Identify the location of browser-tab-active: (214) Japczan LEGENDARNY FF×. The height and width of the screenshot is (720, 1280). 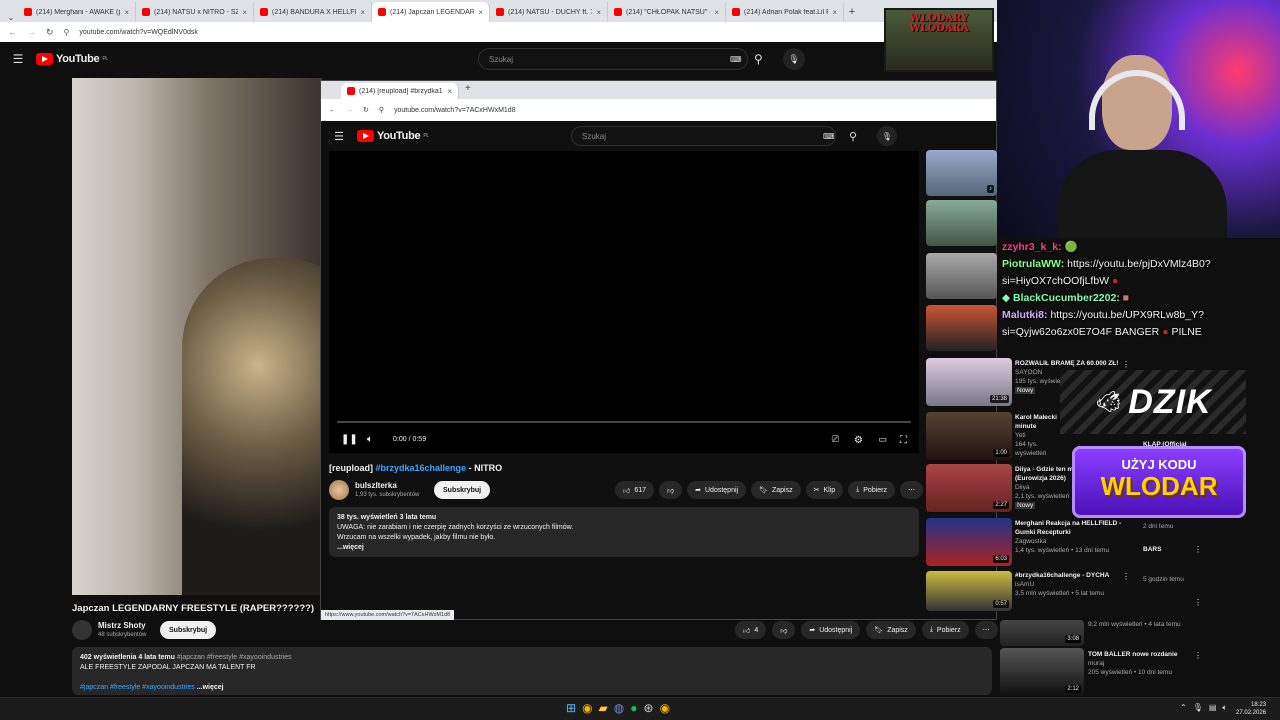
(431, 12).